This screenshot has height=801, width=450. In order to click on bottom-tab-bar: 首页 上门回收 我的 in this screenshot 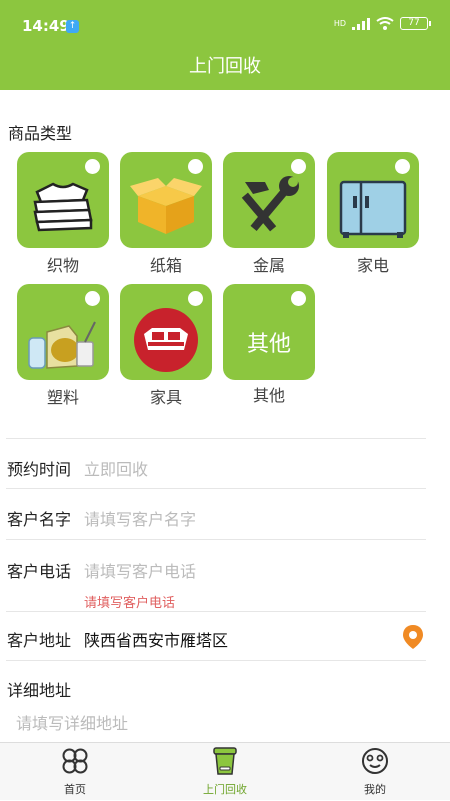, I will do `click(225, 771)`.